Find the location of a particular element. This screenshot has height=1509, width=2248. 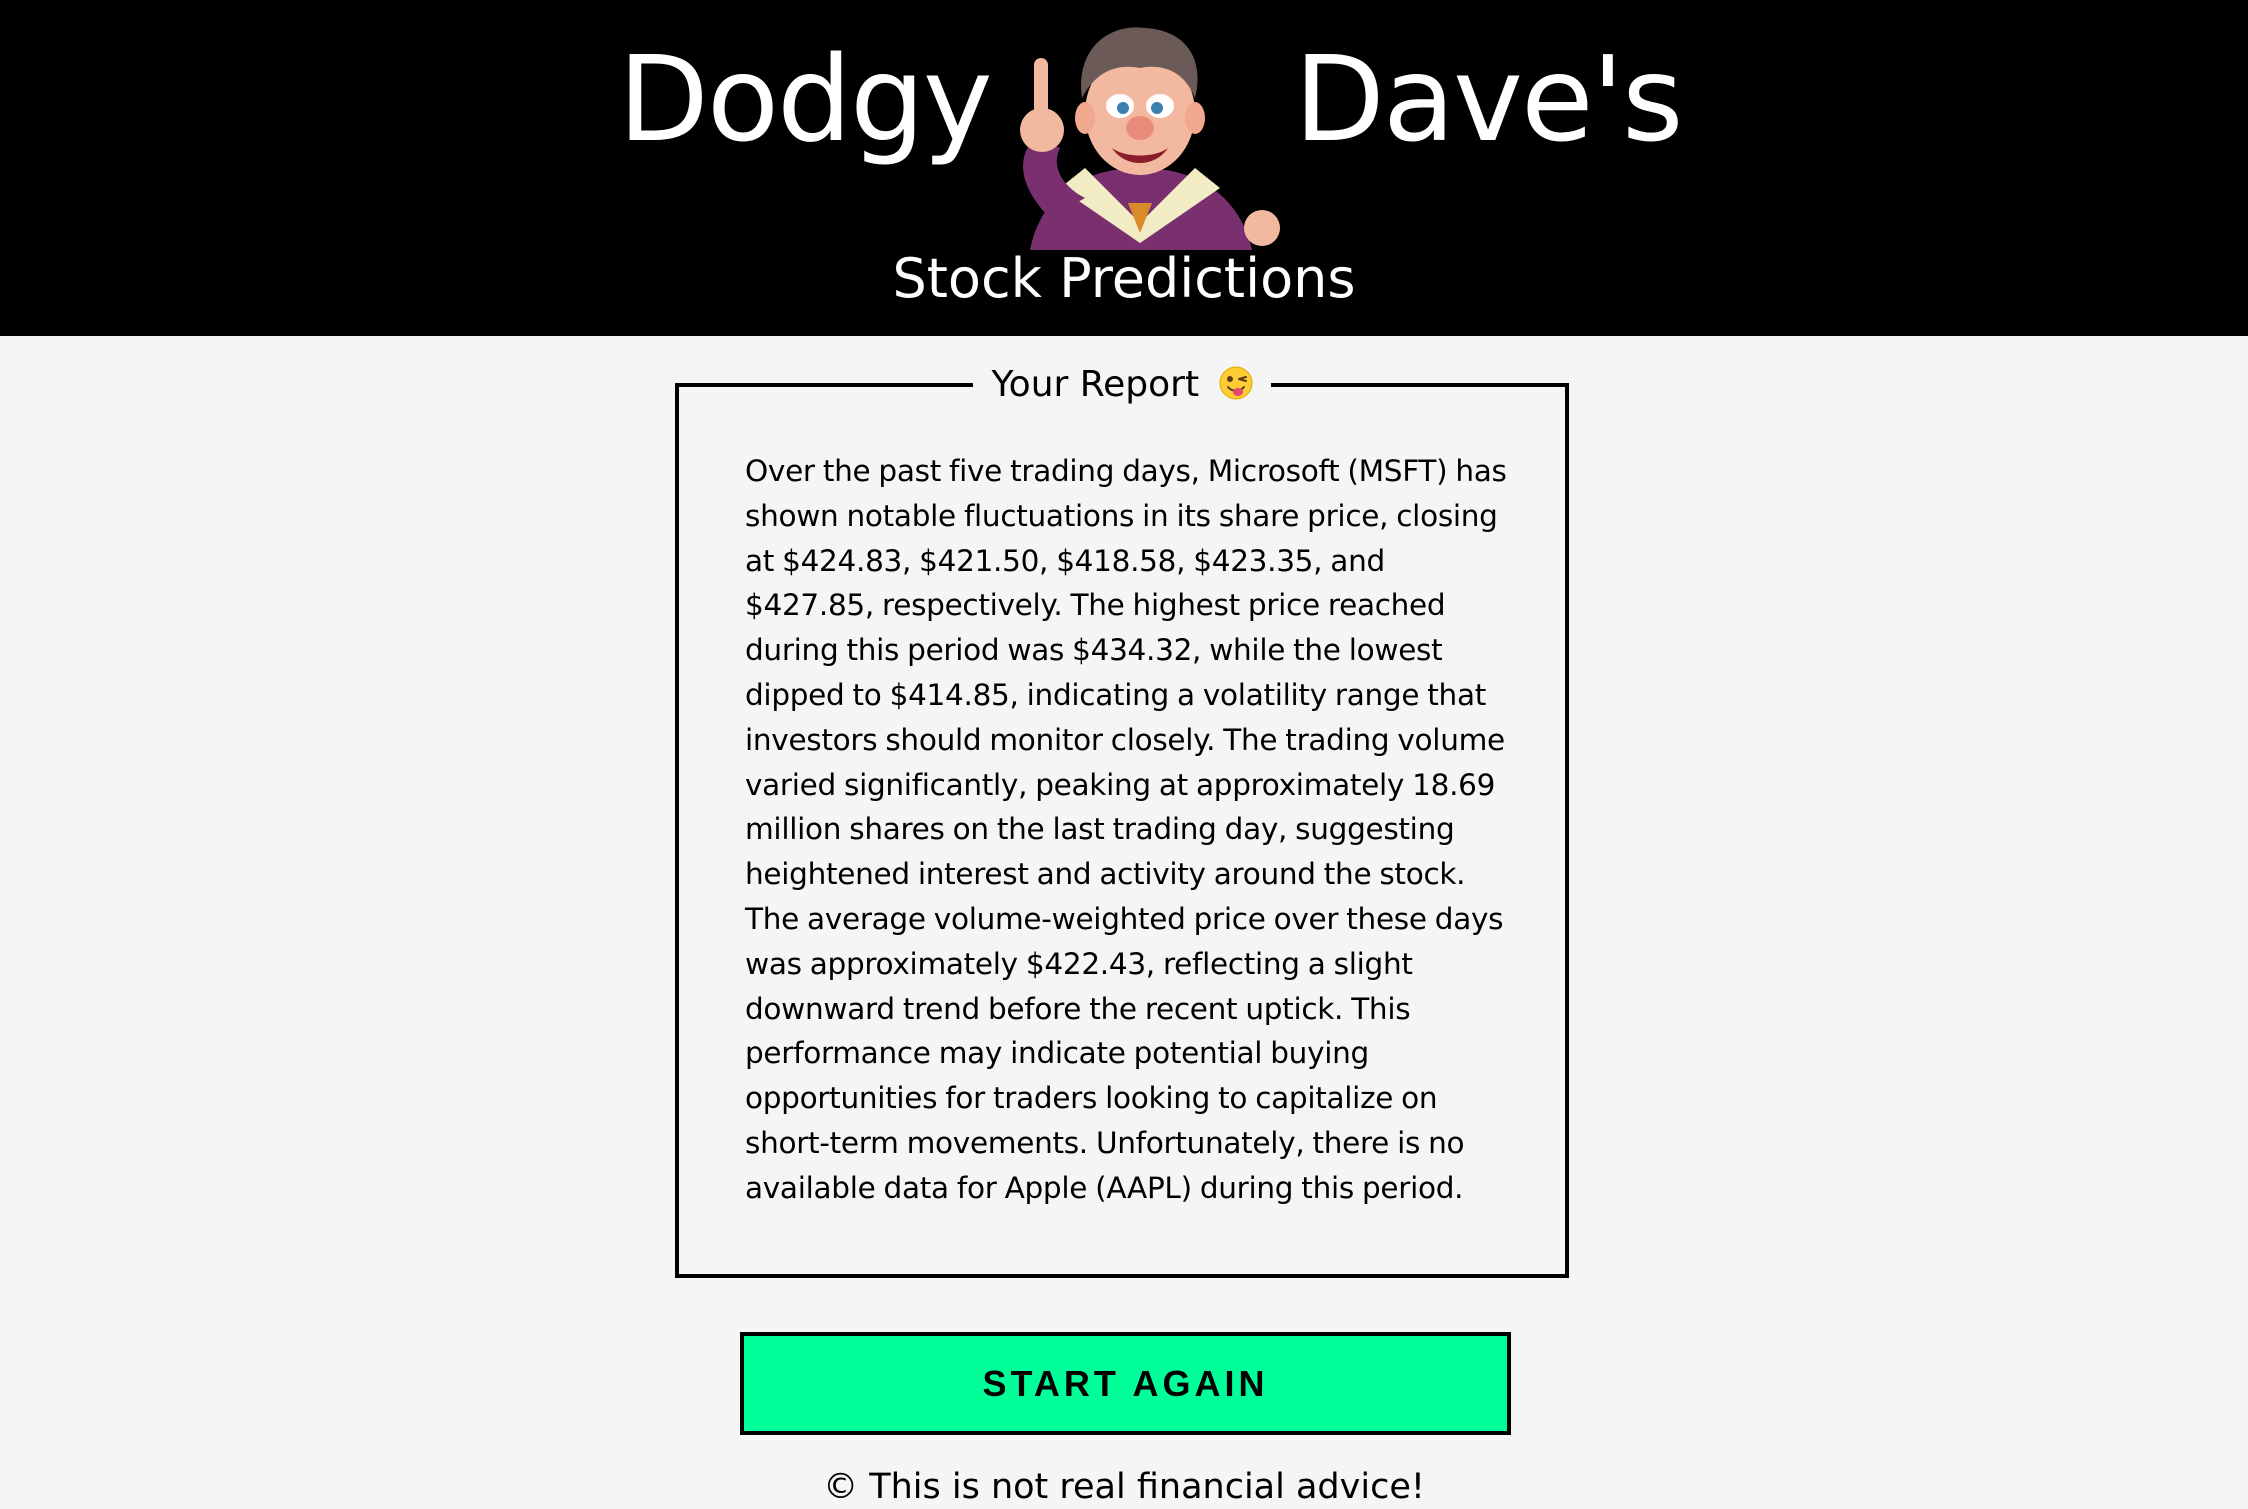

disclaimer-footer: © This is not real financial advice! is located at coordinates (1124, 1487).